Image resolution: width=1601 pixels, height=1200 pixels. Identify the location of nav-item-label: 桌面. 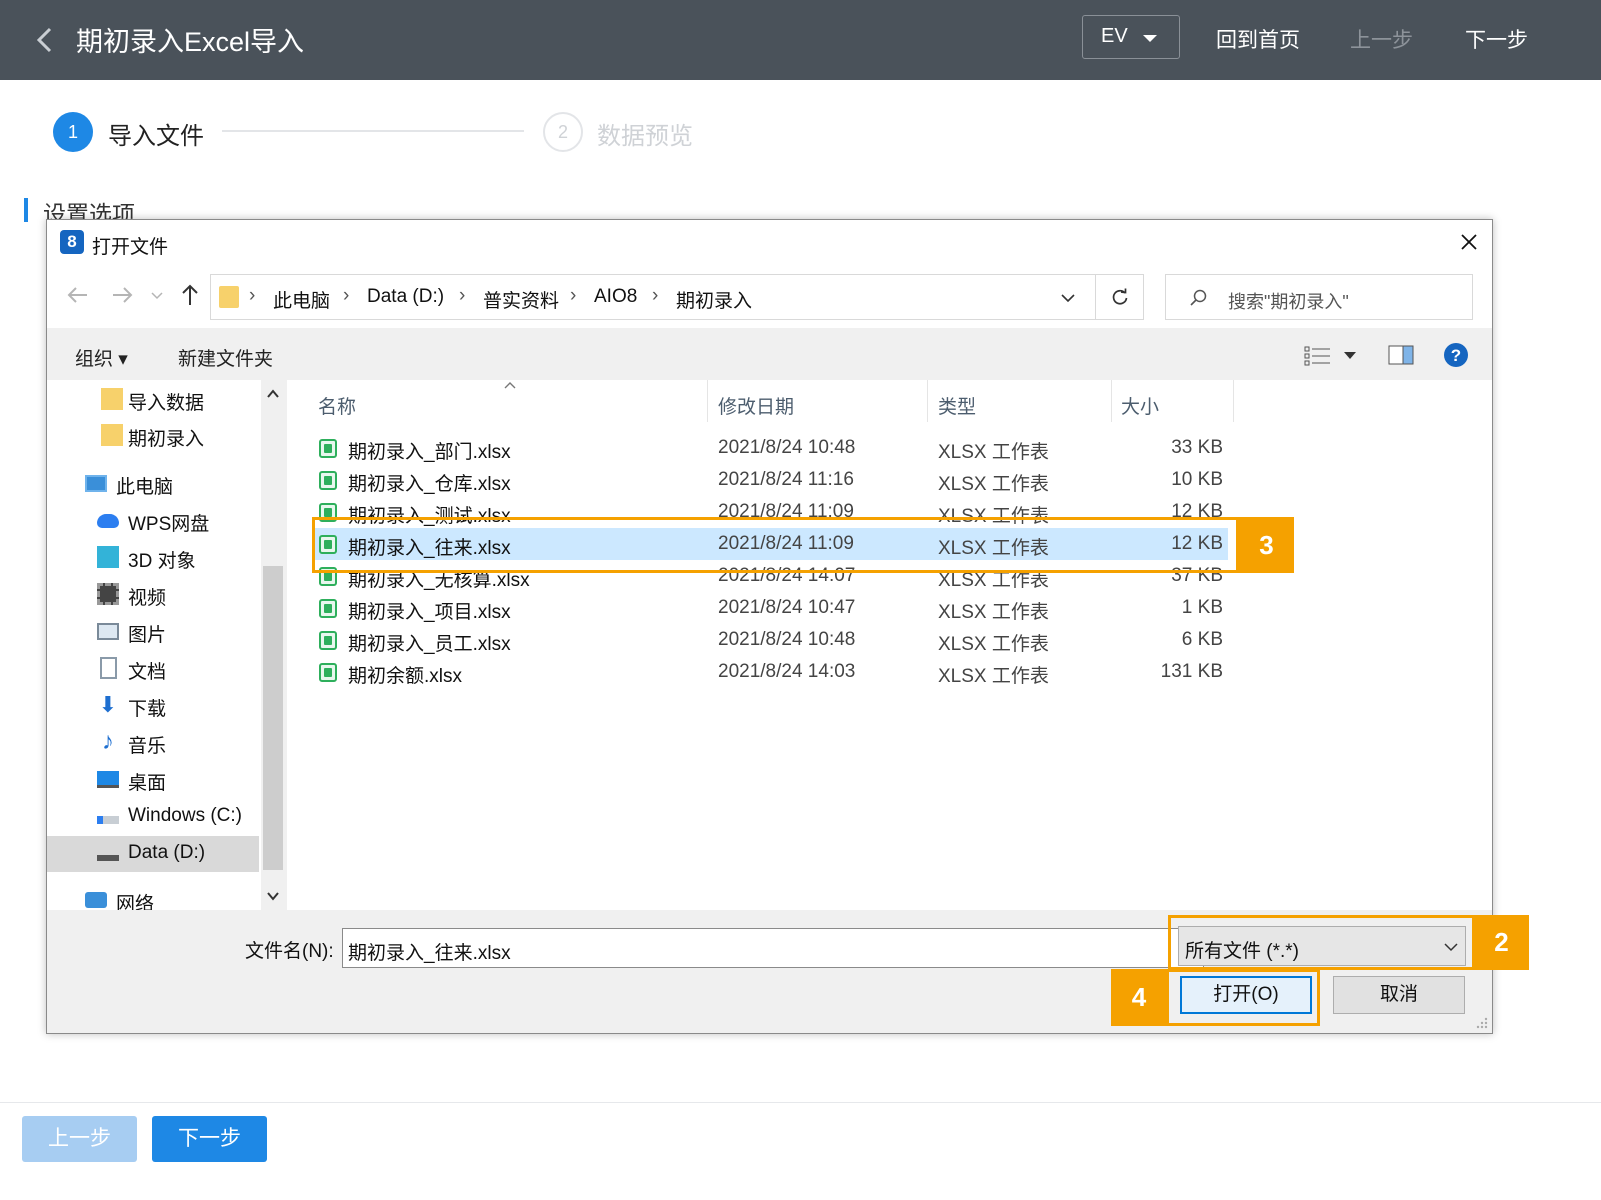
(147, 783).